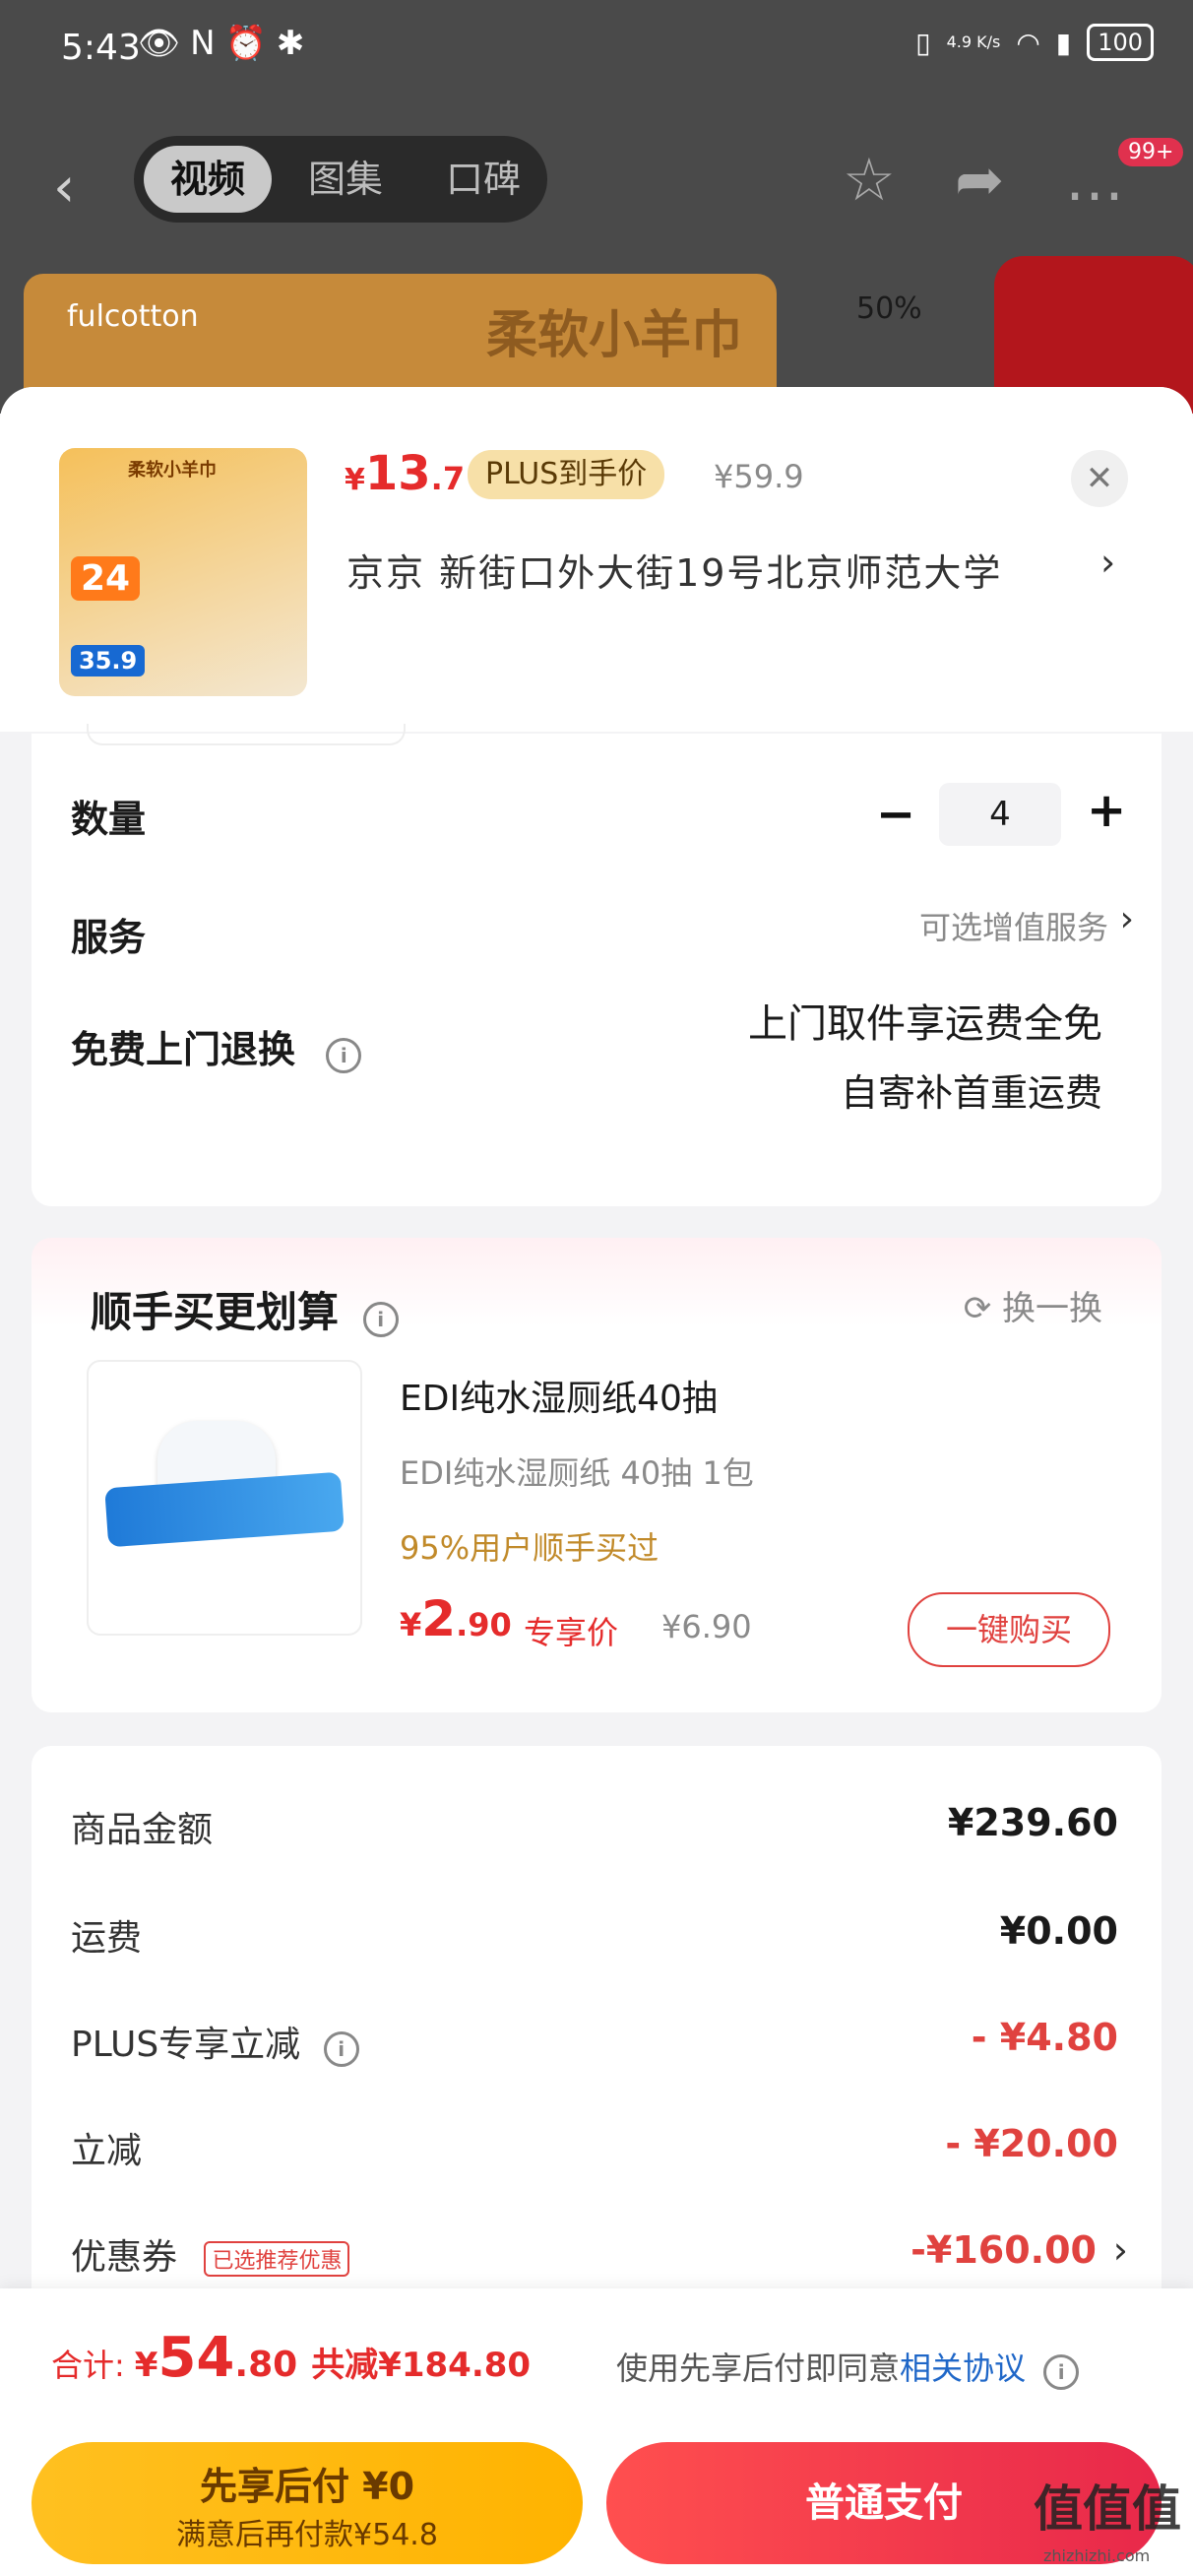 This screenshot has height=2576, width=1193. What do you see at coordinates (594, 2151) in the screenshot?
I see `summary-row: 立减 - ¥20.00` at bounding box center [594, 2151].